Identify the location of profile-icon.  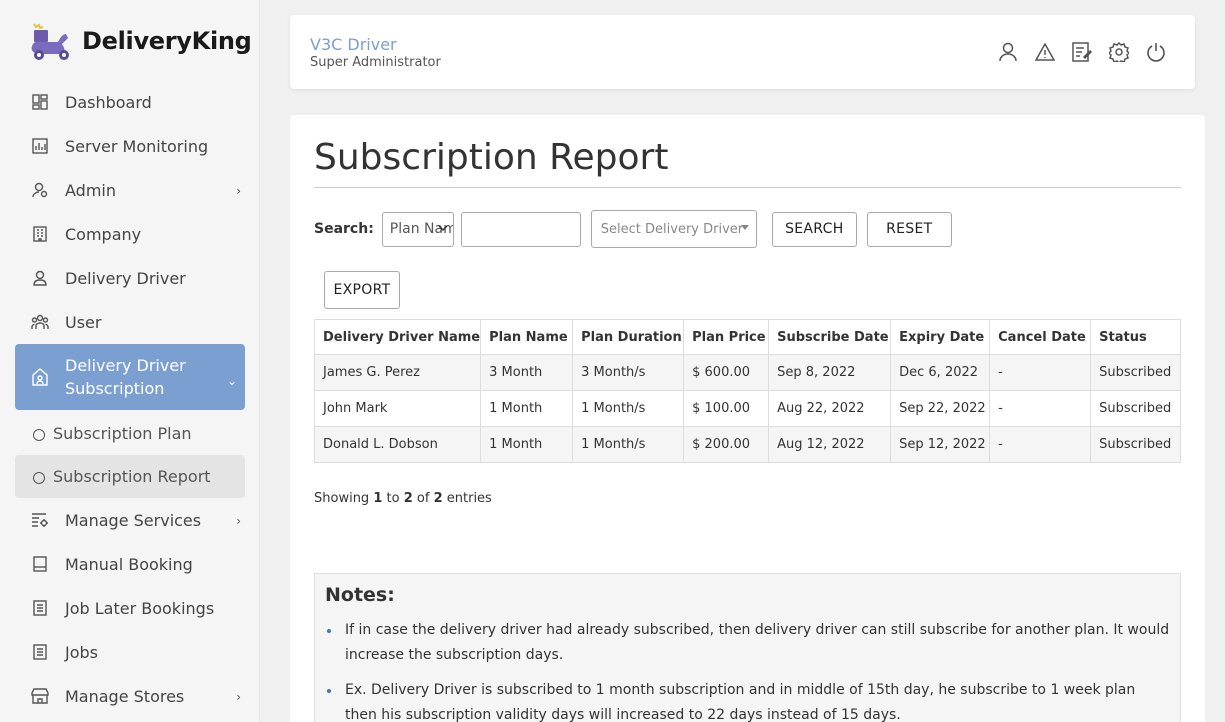
(1008, 52).